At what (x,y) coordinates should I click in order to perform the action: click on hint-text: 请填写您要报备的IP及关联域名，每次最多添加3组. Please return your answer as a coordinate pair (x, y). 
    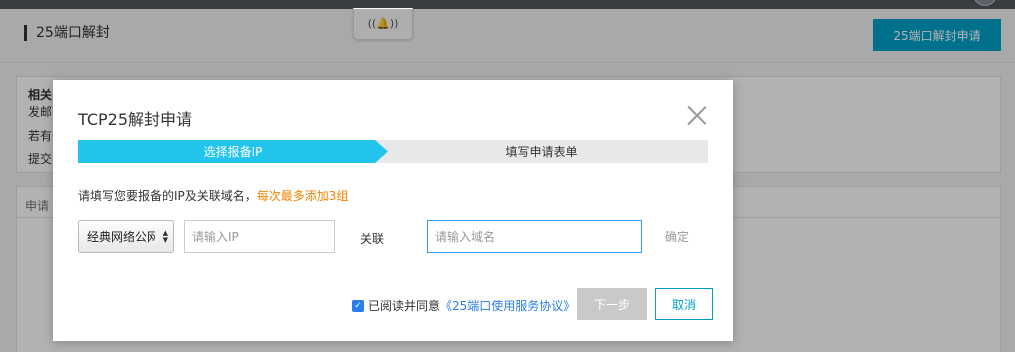
    Looking at the image, I should click on (213, 195).